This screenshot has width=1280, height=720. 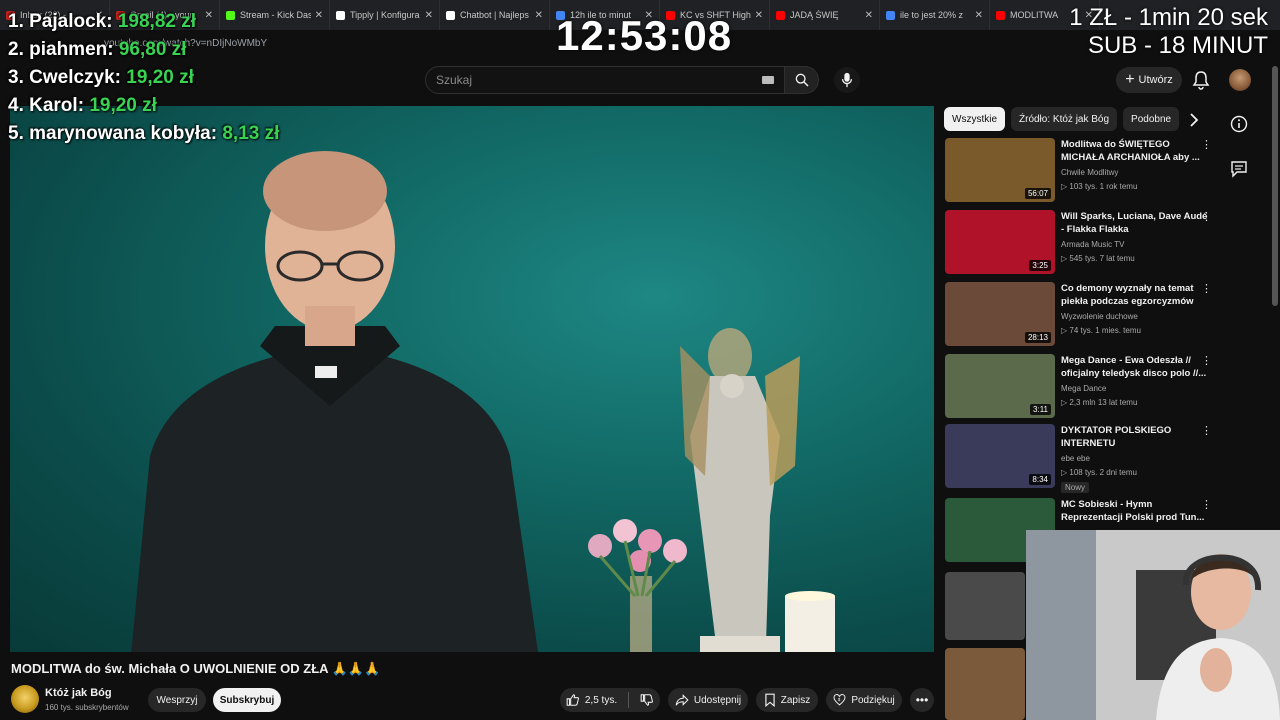 I want to click on video-duration: 3:25, so click(x=1040, y=265).